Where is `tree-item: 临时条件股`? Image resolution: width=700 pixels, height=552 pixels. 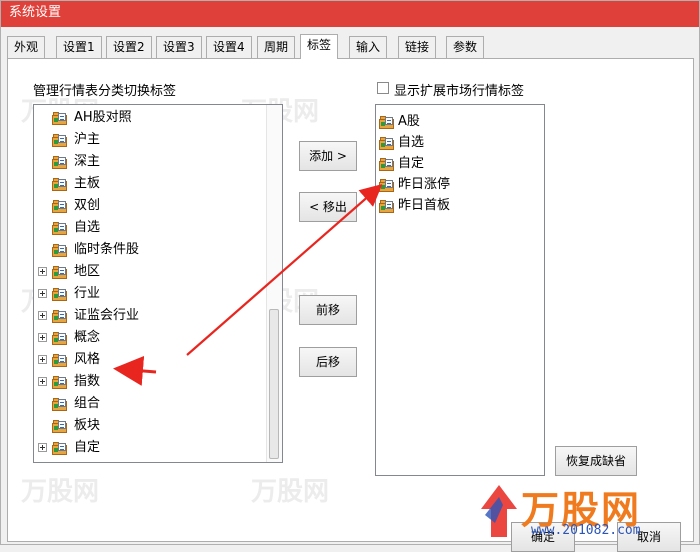
tree-item: 临时条件股 is located at coordinates (150, 250).